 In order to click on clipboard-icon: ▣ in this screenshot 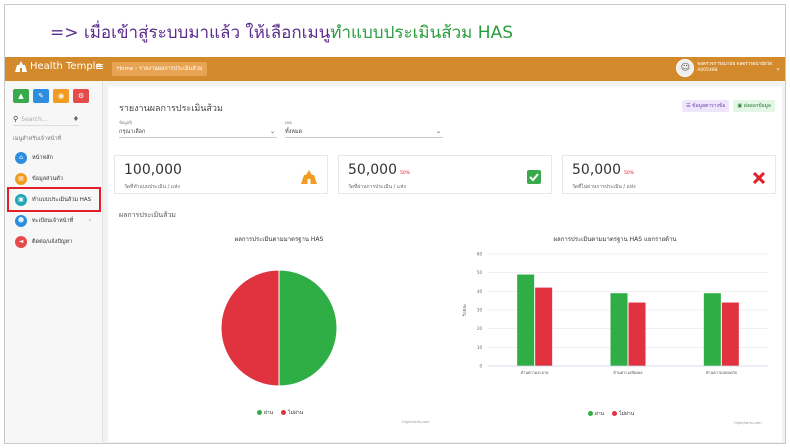, I will do `click(21, 199)`.